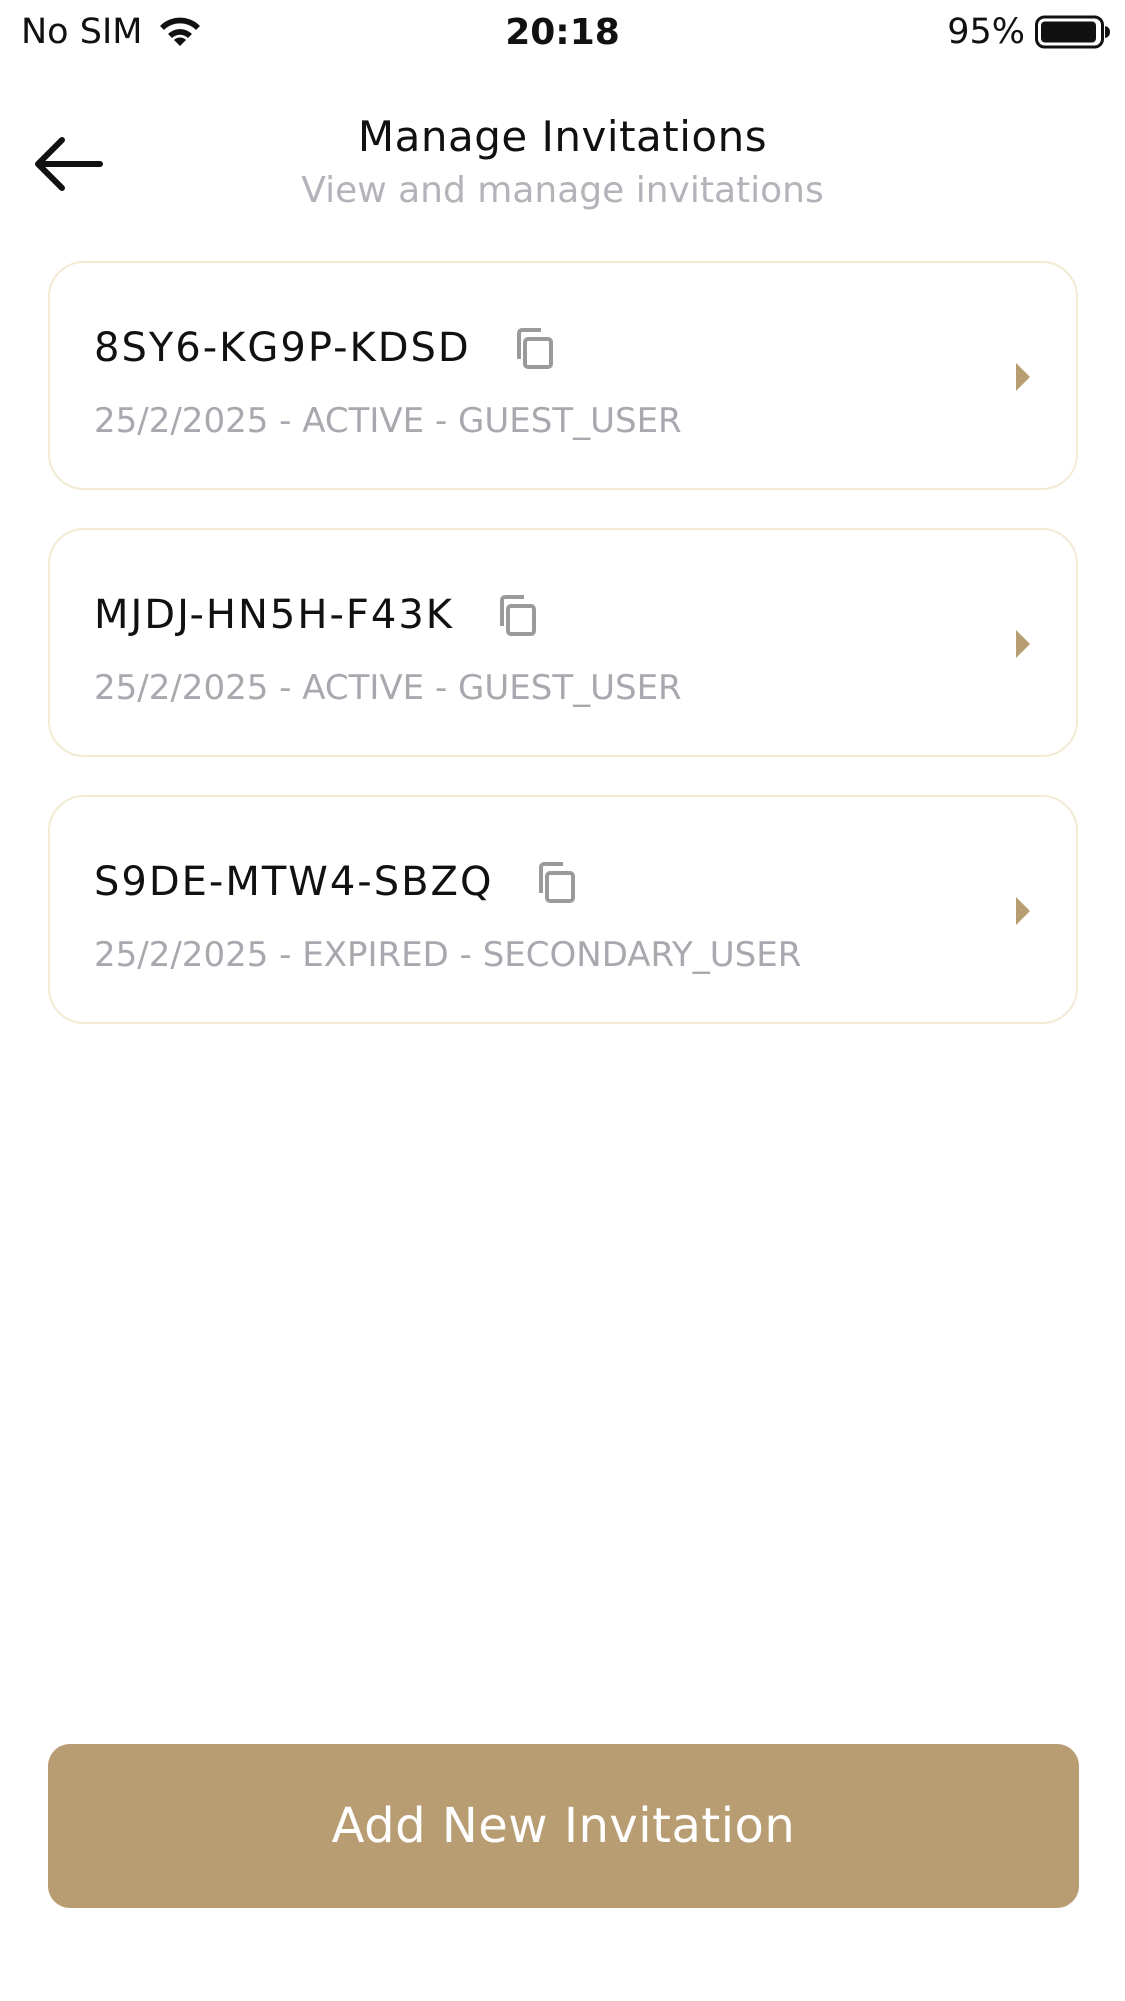 Image resolution: width=1125 pixels, height=2001 pixels. I want to click on invitation-meta: 25/2/2025 - EXPIRED - SECONDARY_USER, so click(448, 955).